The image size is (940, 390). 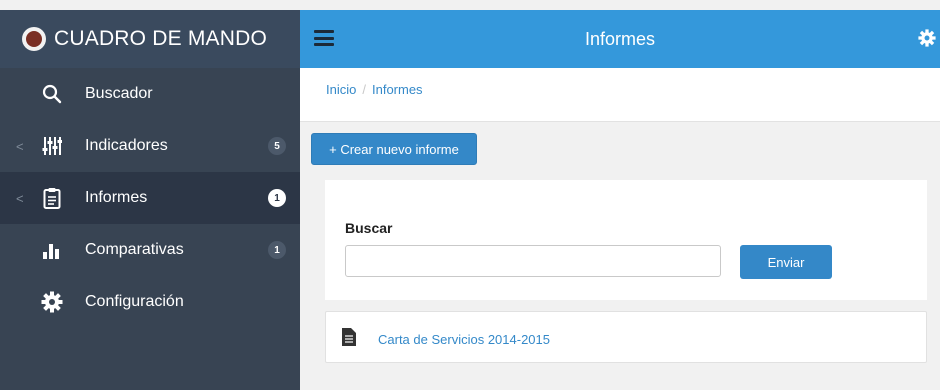 I want to click on gear-icon, so click(x=52, y=302).